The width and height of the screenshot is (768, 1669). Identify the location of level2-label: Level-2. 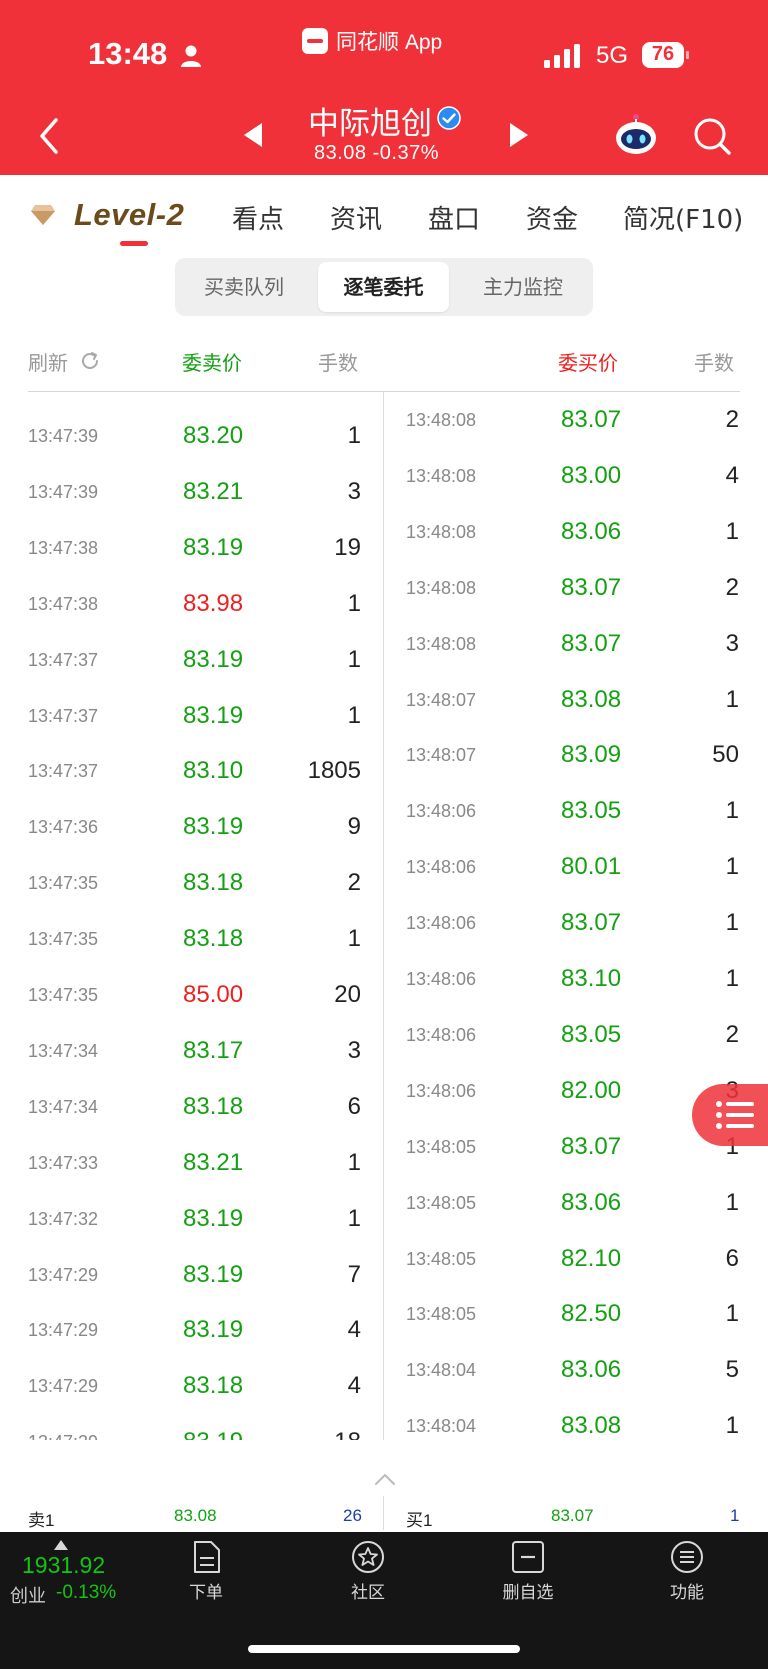
(129, 214).